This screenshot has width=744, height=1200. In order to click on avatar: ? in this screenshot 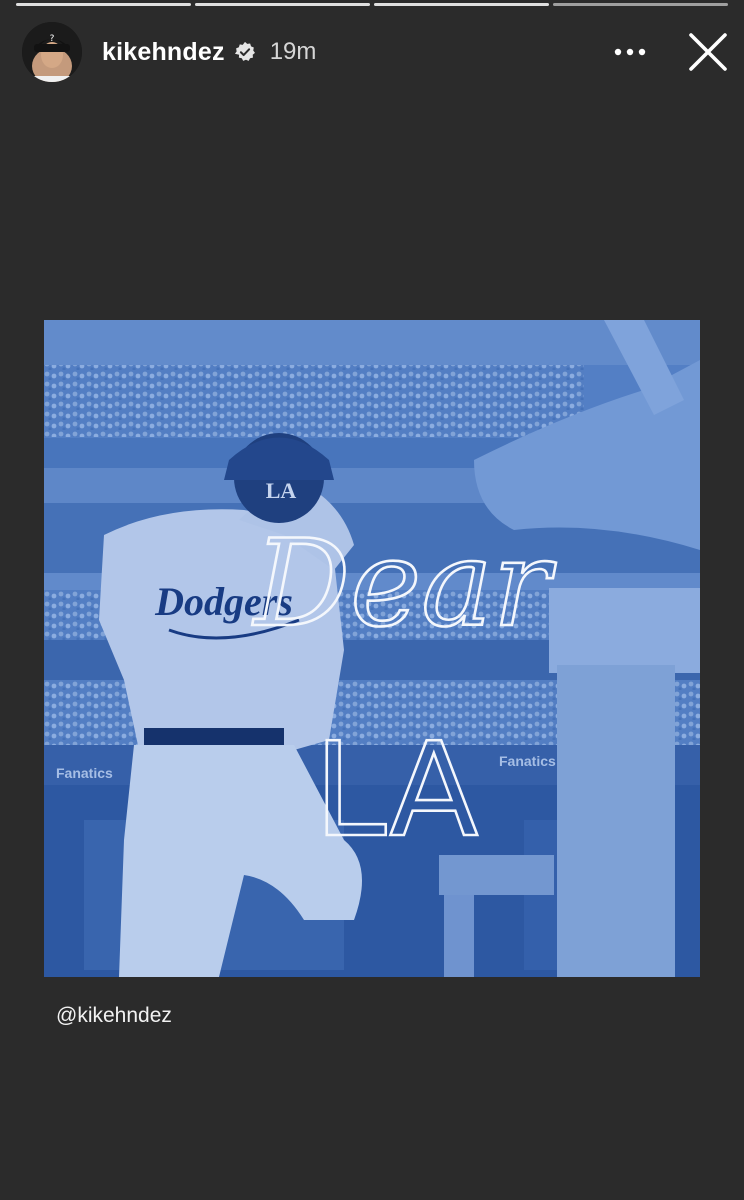, I will do `click(52, 52)`.